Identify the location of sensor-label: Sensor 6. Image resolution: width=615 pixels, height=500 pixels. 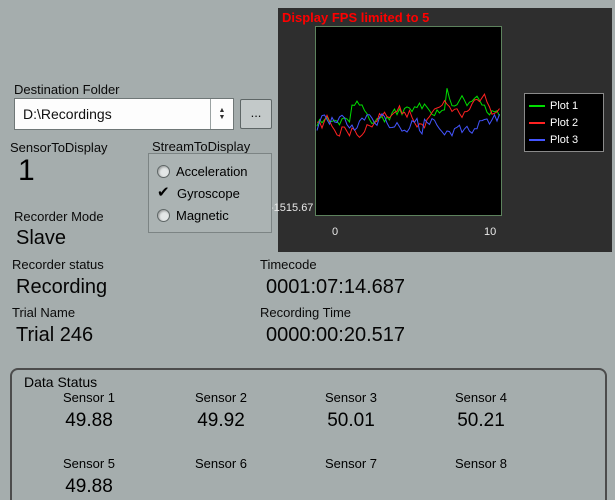
(221, 463).